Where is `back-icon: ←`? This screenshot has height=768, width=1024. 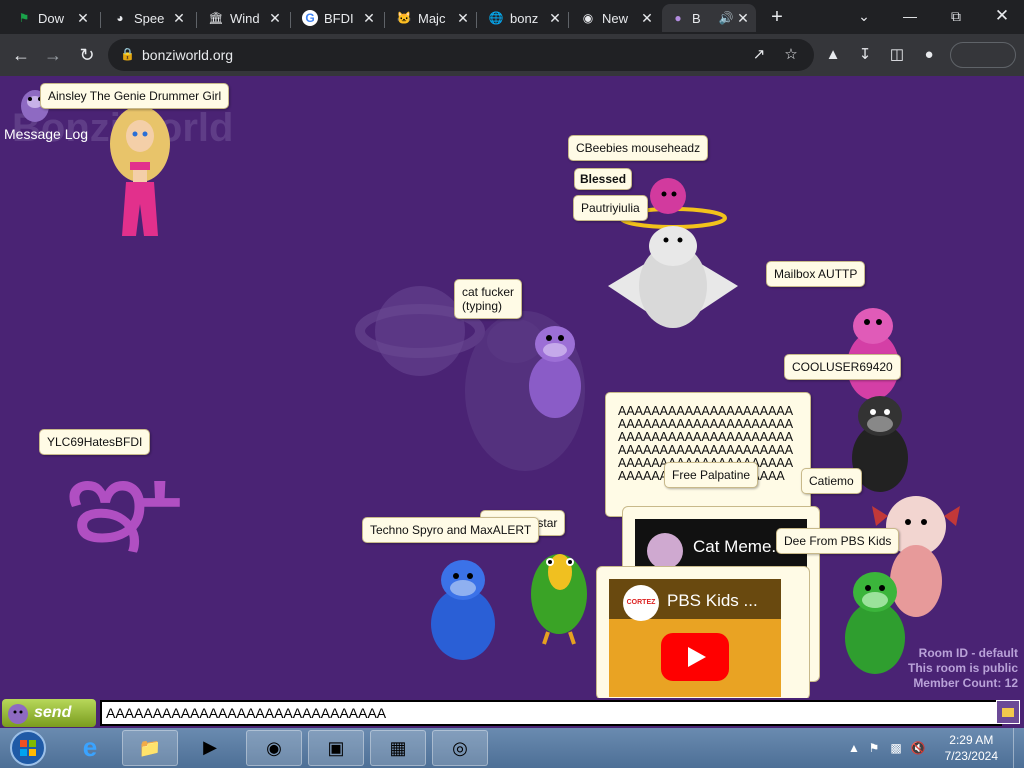
back-icon: ← is located at coordinates (21, 55).